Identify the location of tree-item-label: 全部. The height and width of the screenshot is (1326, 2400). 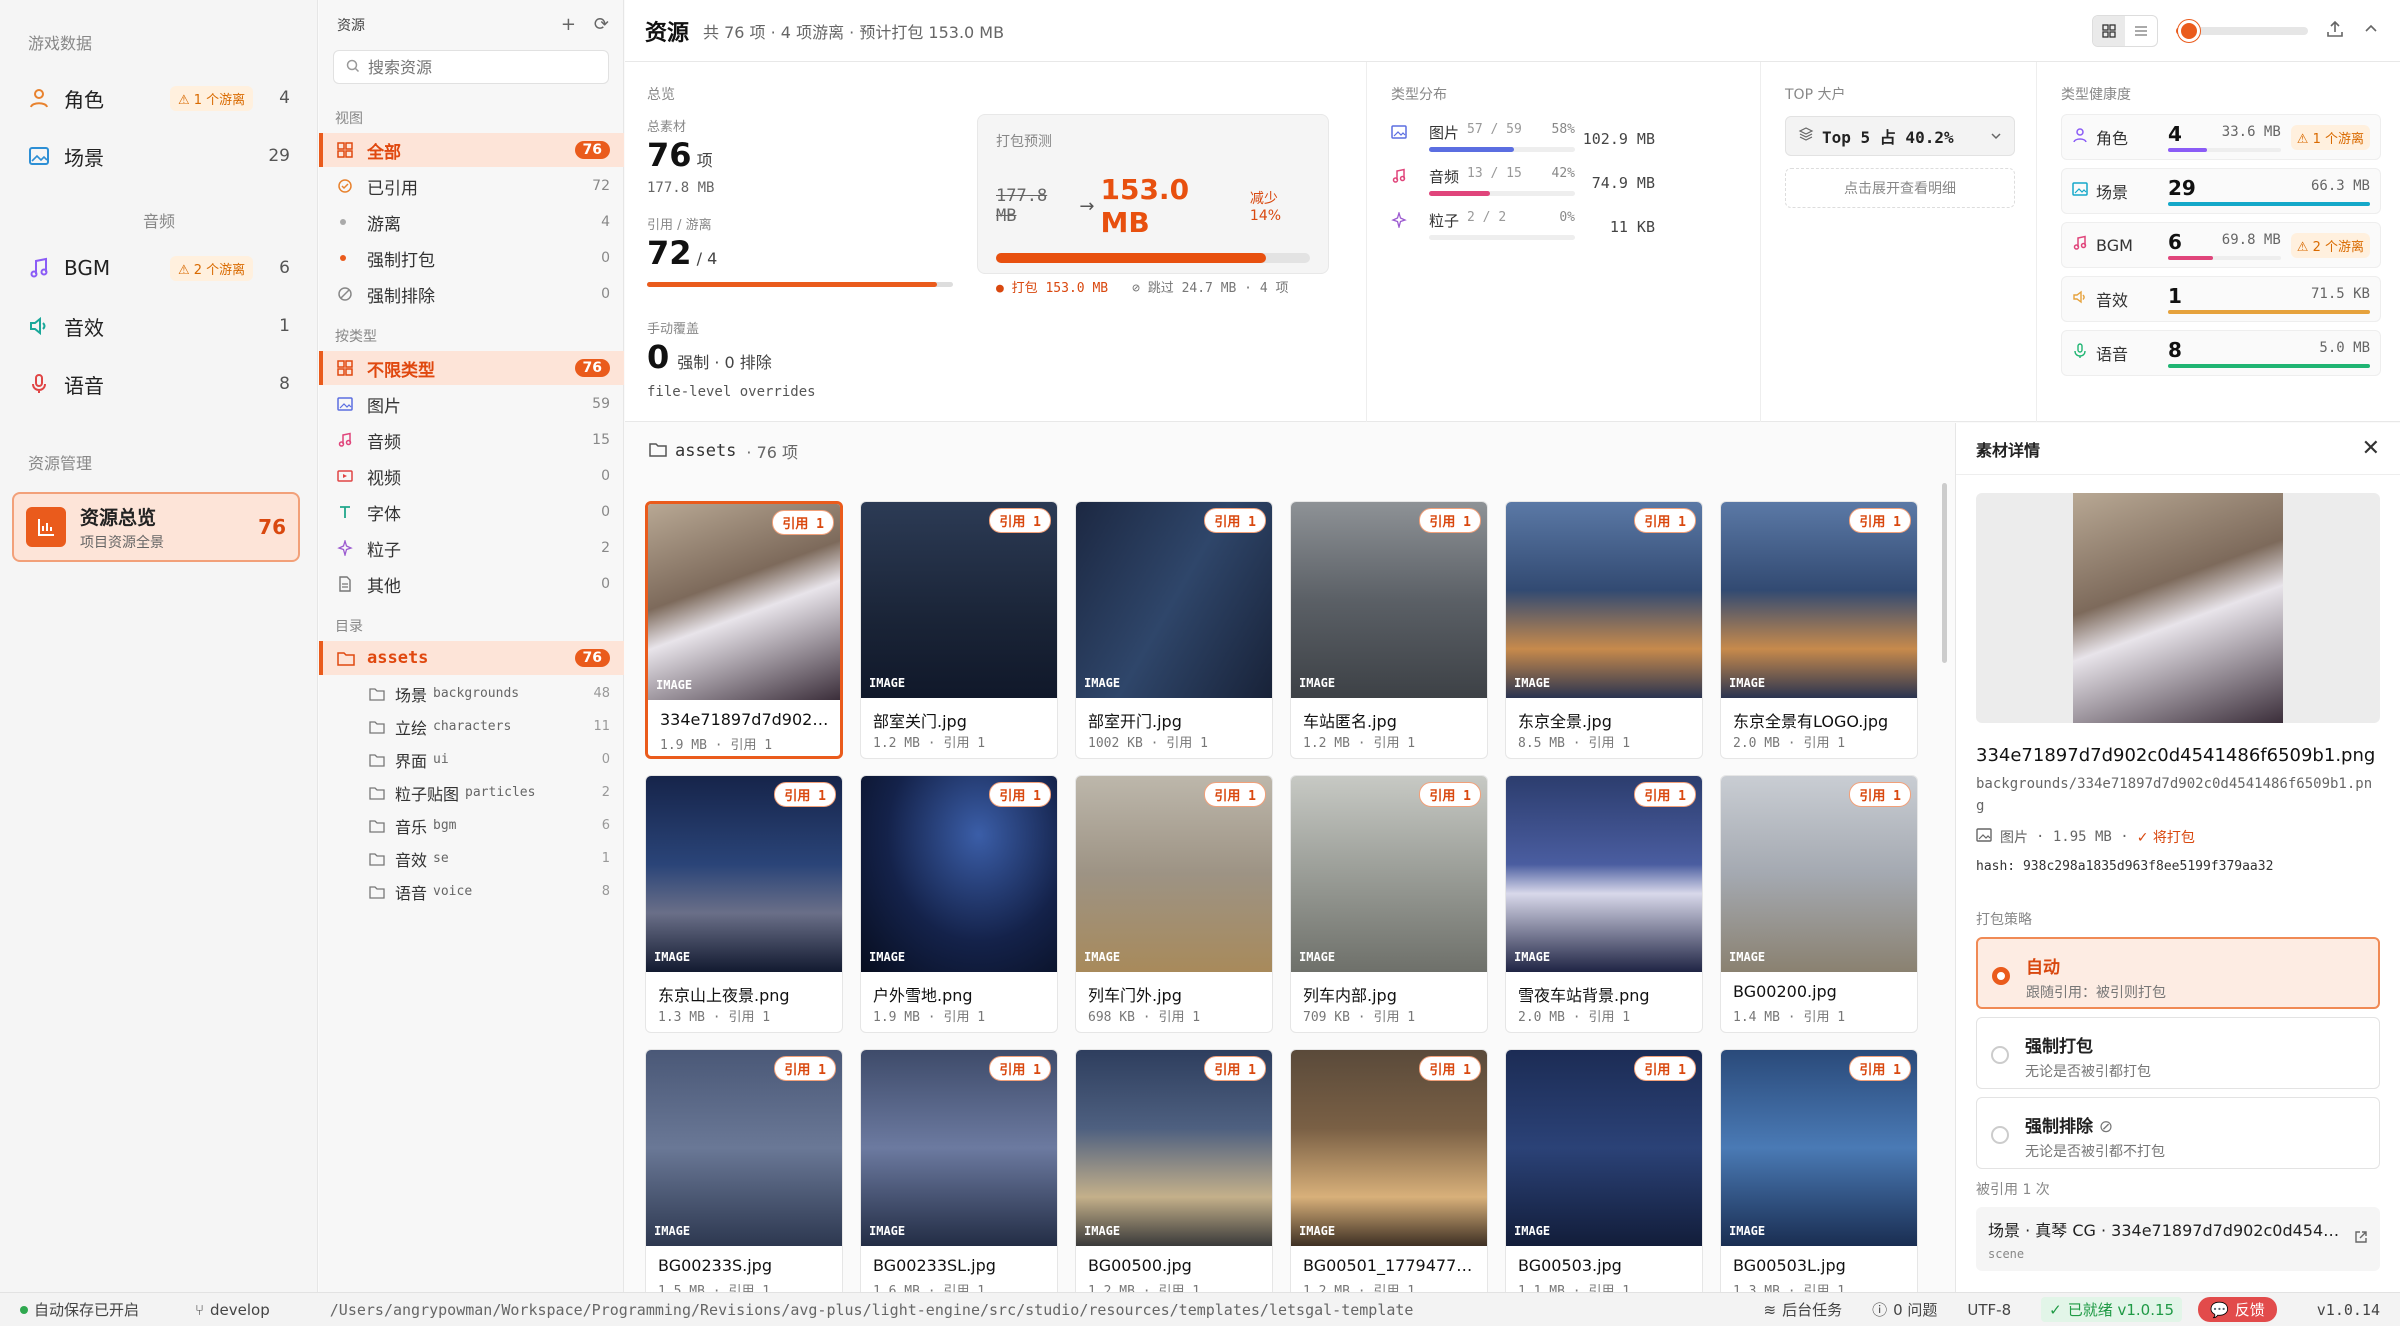
(384, 152).